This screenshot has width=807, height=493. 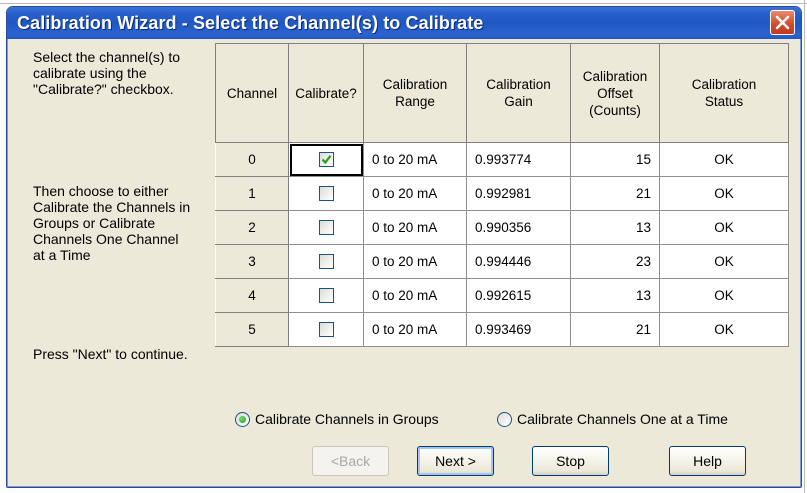 I want to click on header-calibration-status: Calibration Status, so click(x=724, y=93).